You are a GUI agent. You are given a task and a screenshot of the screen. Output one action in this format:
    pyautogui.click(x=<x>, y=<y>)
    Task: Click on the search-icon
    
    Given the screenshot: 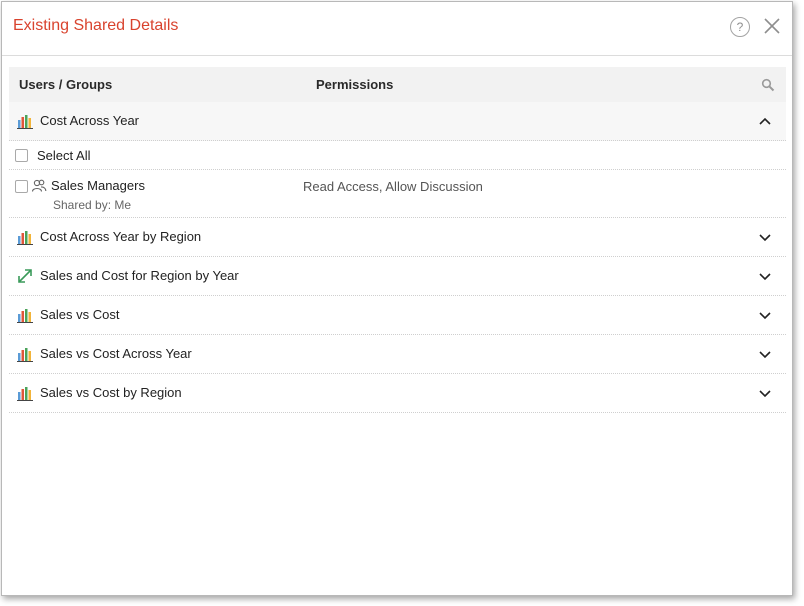 What is the action you would take?
    pyautogui.click(x=768, y=85)
    